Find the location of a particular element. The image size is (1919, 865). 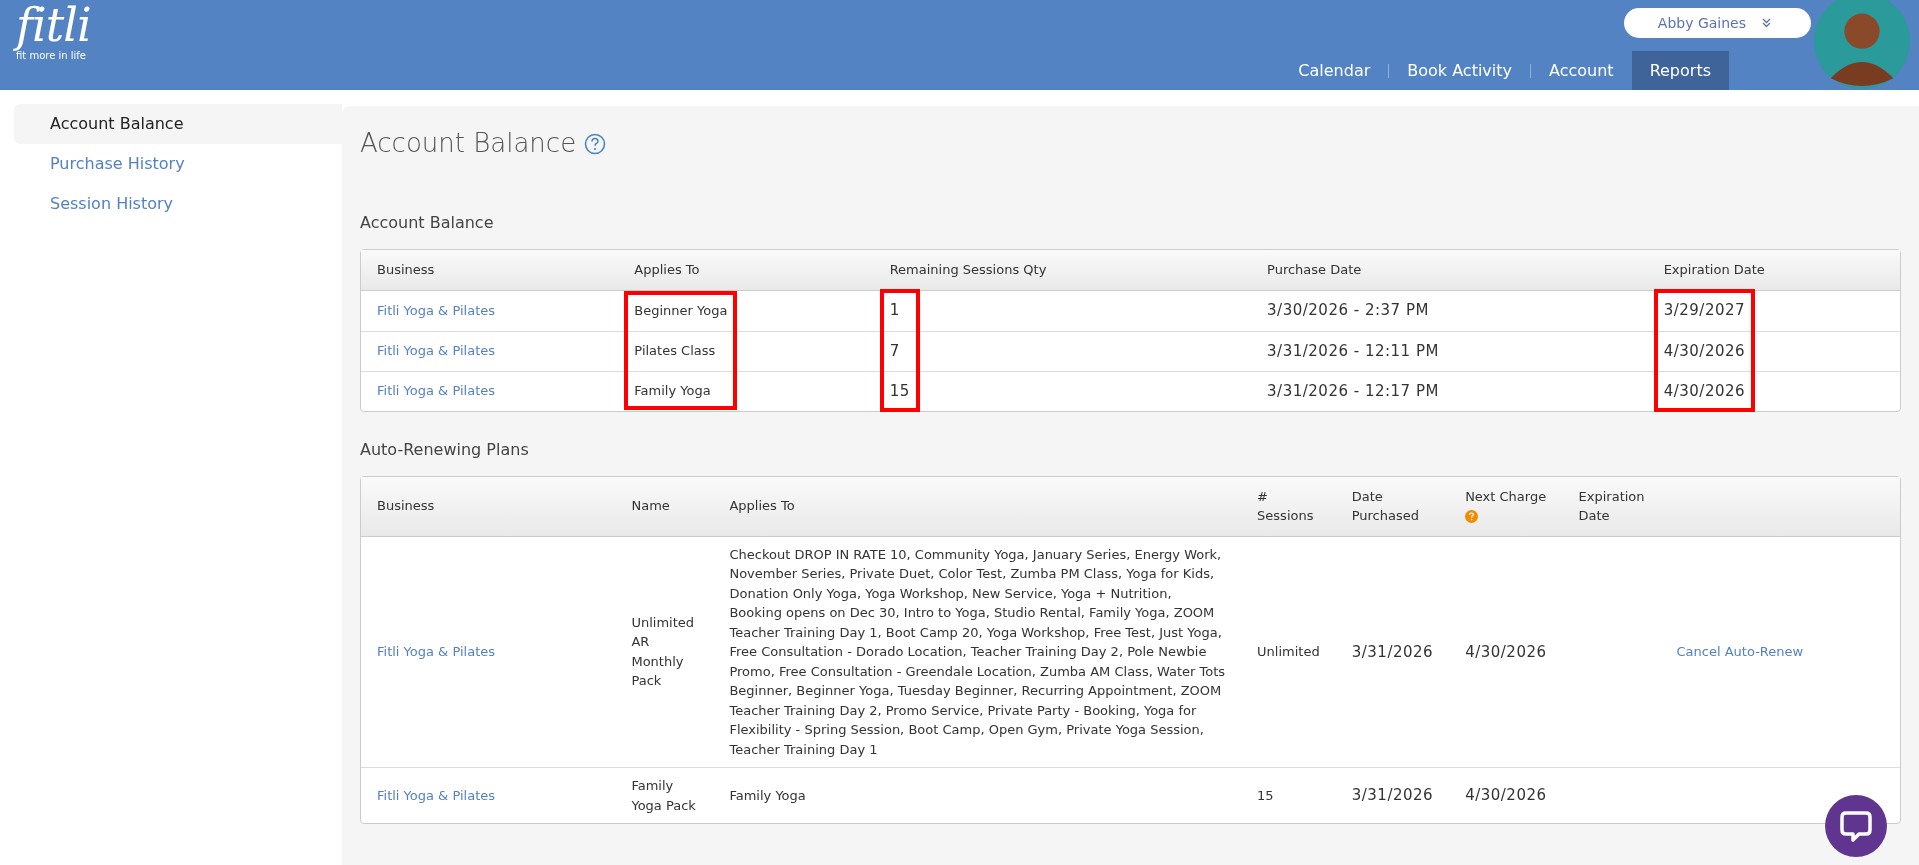

table-cell: 1 is located at coordinates (894, 310).